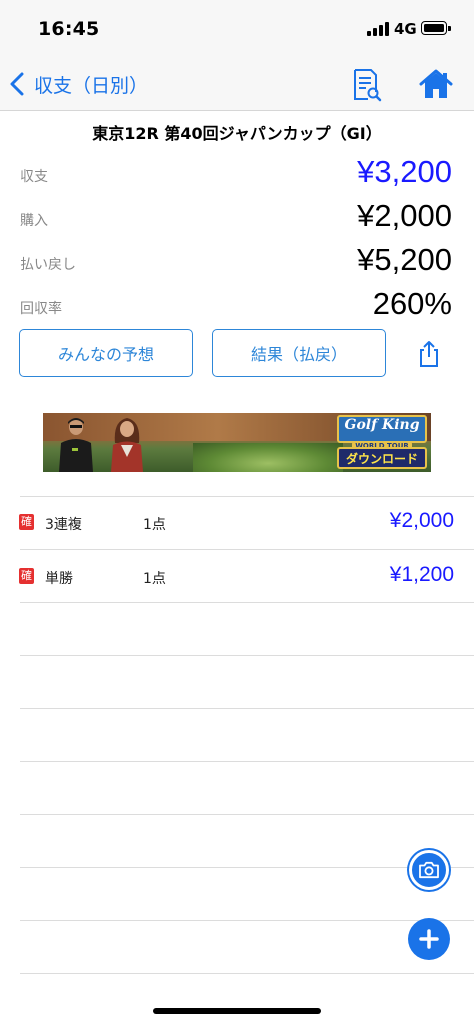  Describe the element at coordinates (41, 309) in the screenshot. I see `summary-label: 回収率` at that location.